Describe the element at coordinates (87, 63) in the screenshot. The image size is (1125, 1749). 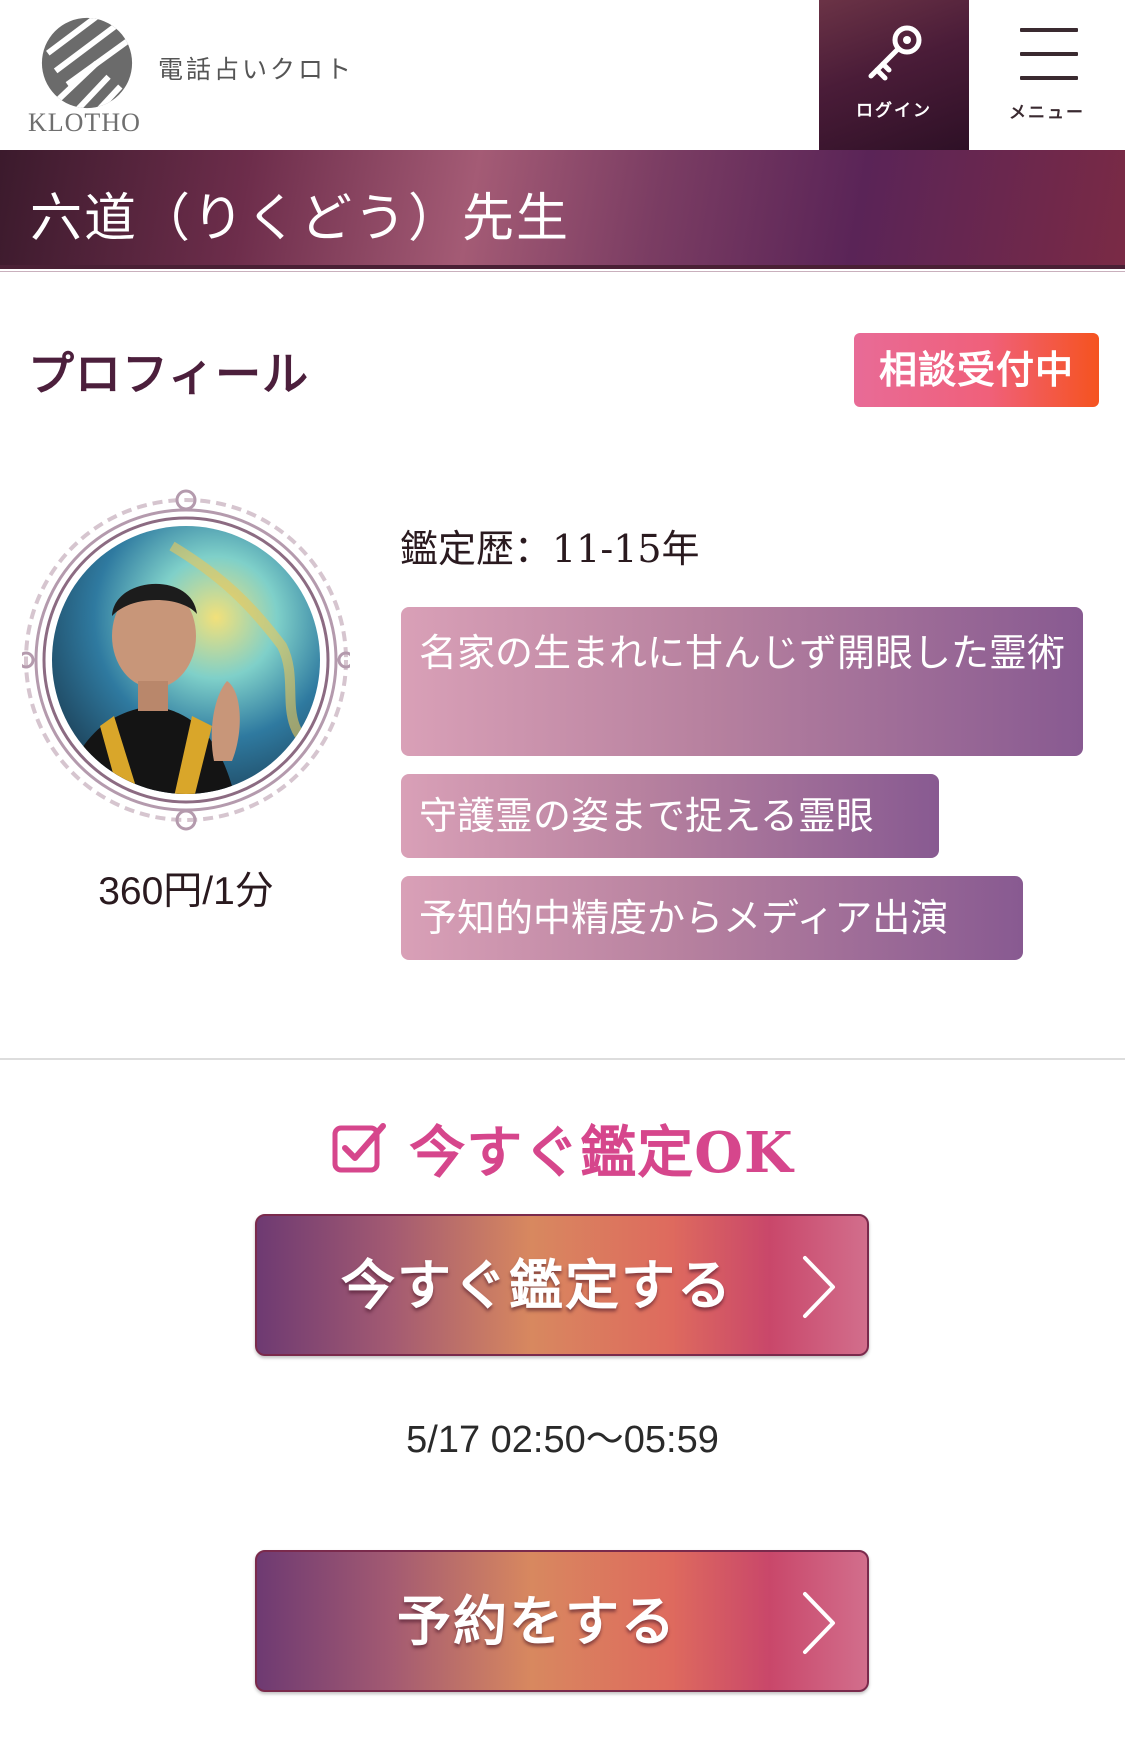
I see `klotho-logo-icon` at that location.